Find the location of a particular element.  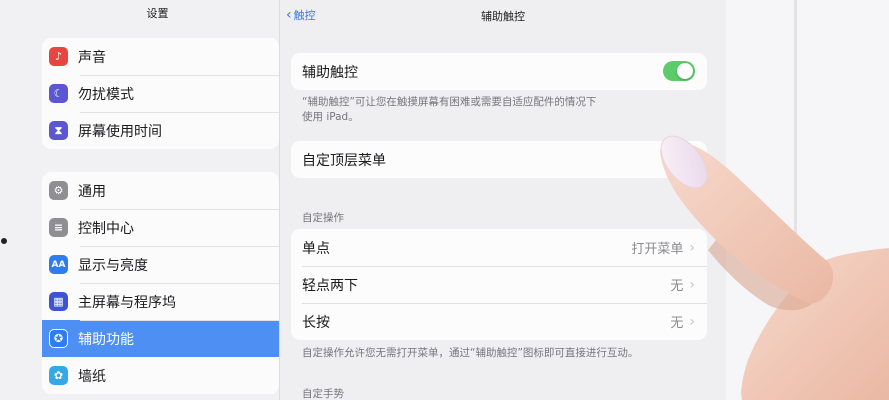

sidebar-item-sounds: ♪ 声音 is located at coordinates (160, 56).